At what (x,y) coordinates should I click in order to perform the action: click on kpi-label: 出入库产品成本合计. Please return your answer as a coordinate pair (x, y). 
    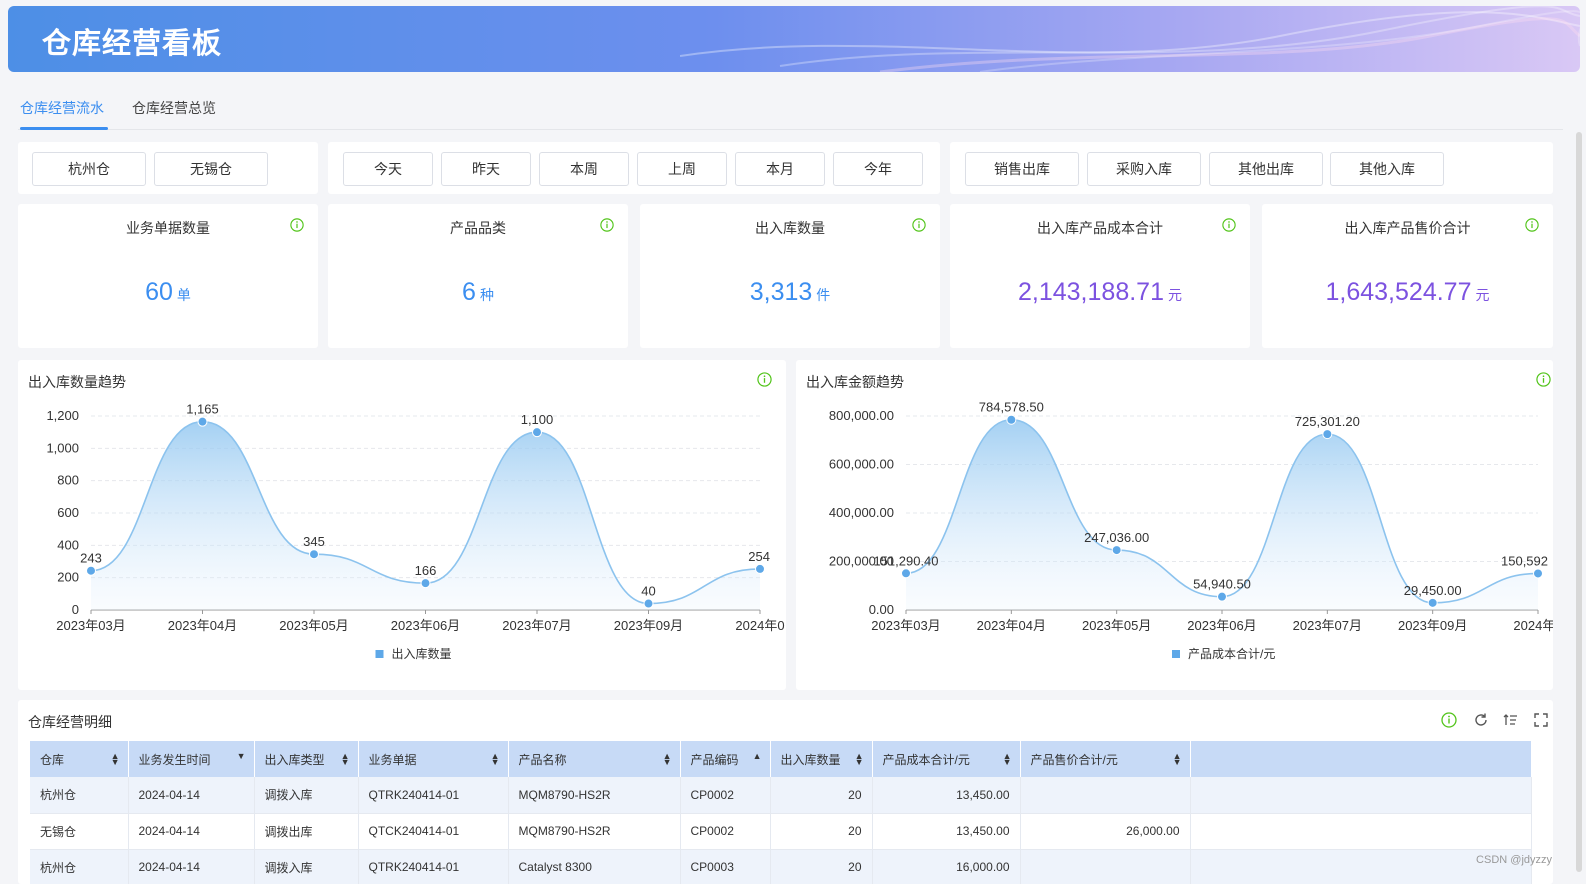
    Looking at the image, I should click on (1100, 228).